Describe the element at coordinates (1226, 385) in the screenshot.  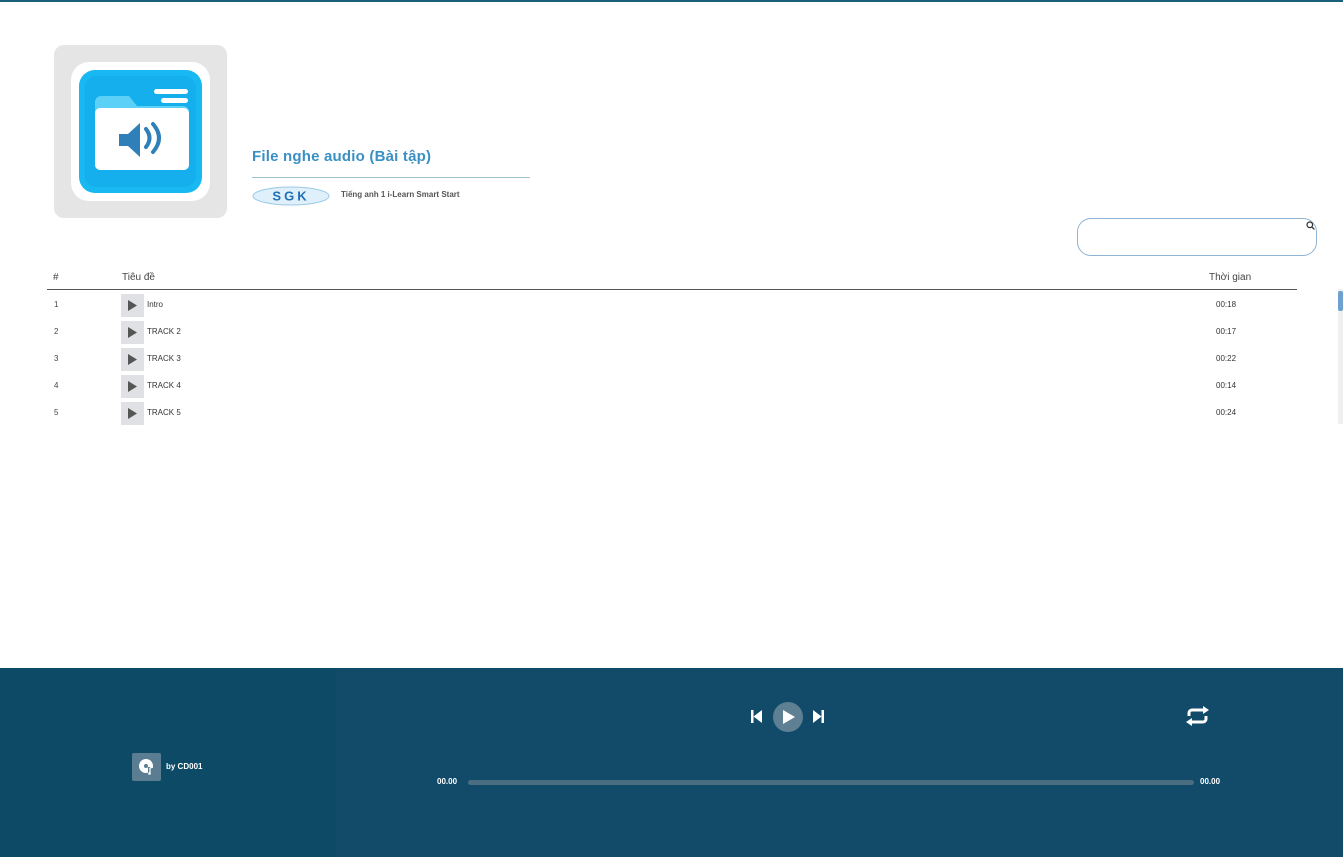
I see `track-duration: 00:14` at that location.